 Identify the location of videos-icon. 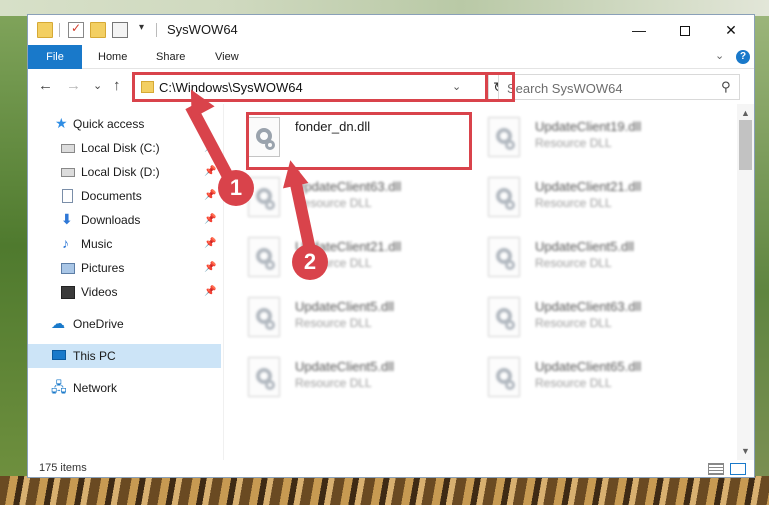
(68, 292).